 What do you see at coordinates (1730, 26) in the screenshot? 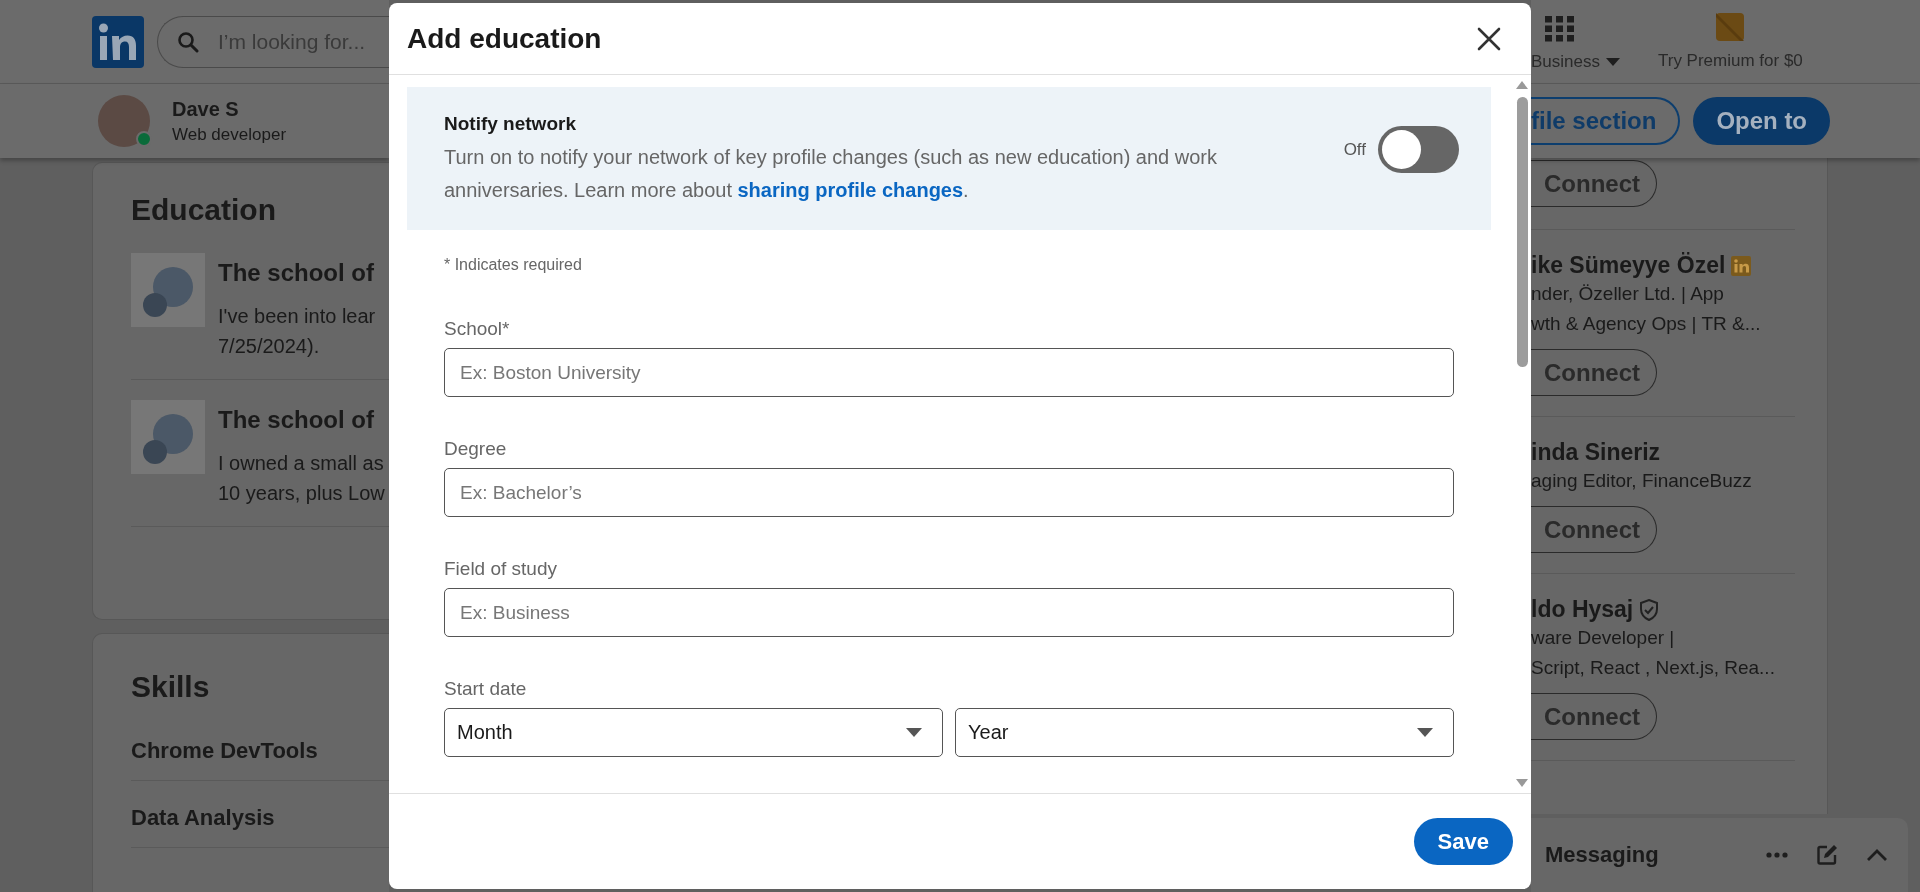
I see `premium-icon` at bounding box center [1730, 26].